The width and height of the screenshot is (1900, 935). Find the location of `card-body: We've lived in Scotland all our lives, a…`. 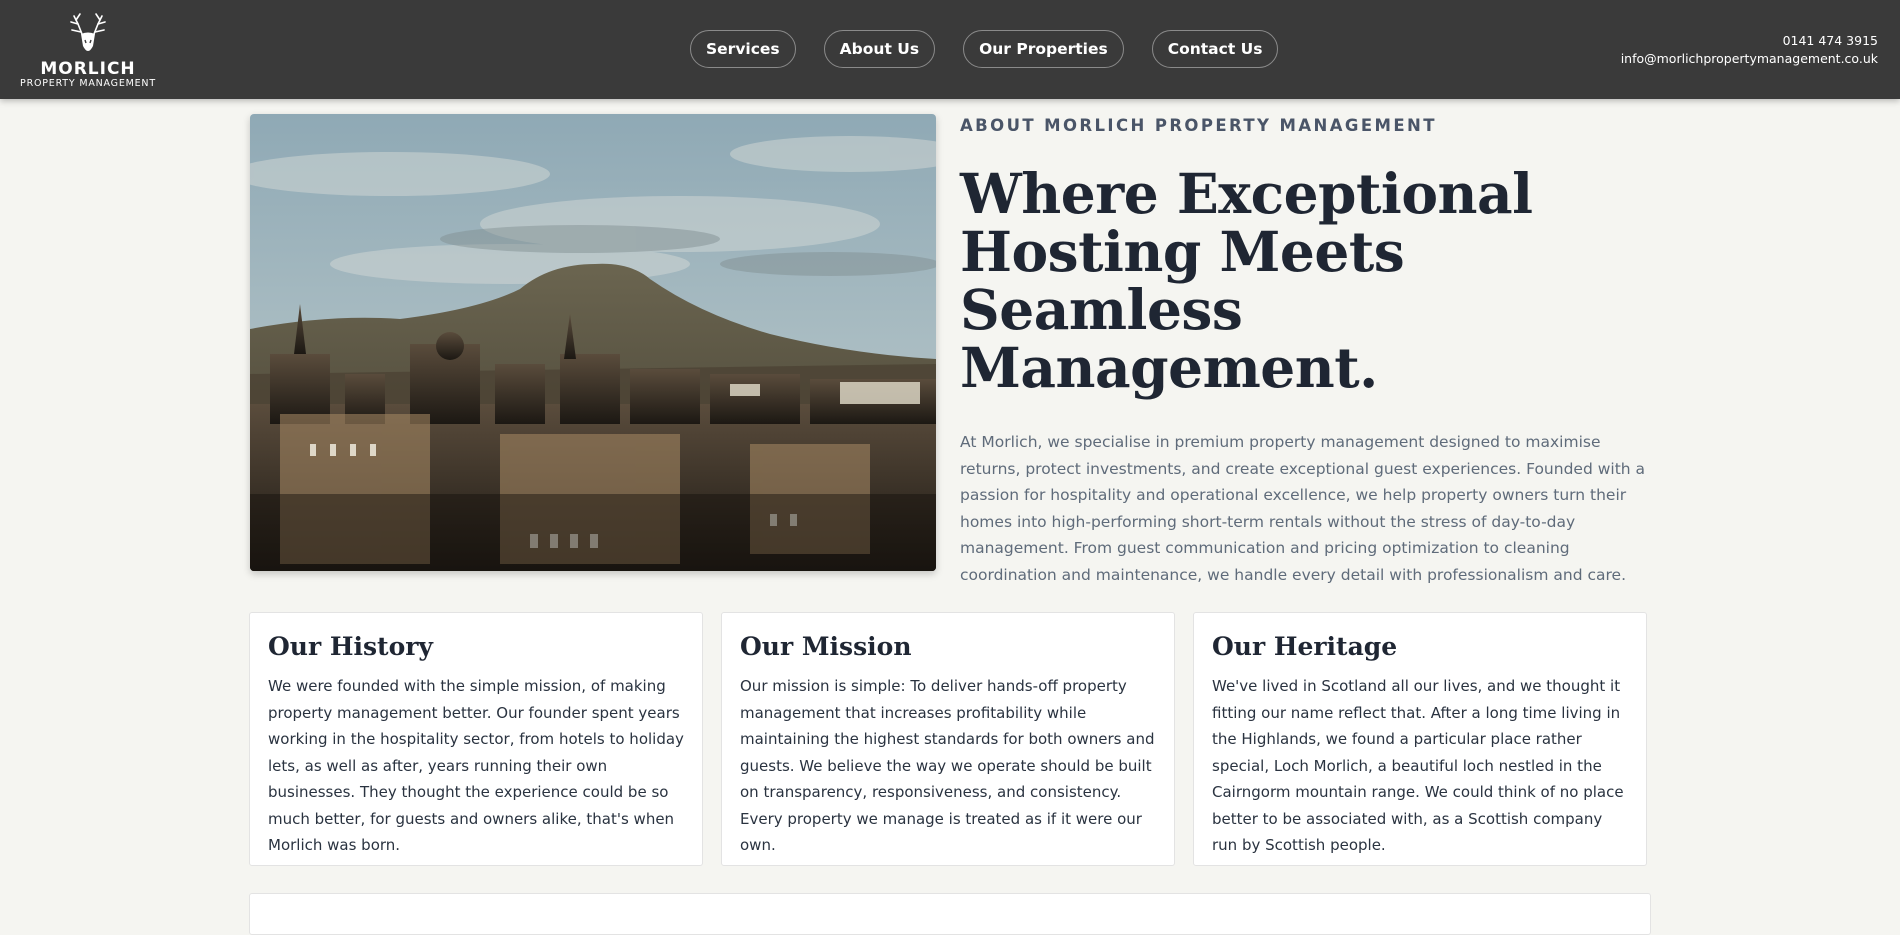

card-body: We've lived in Scotland all our lives, a… is located at coordinates (1418, 765).